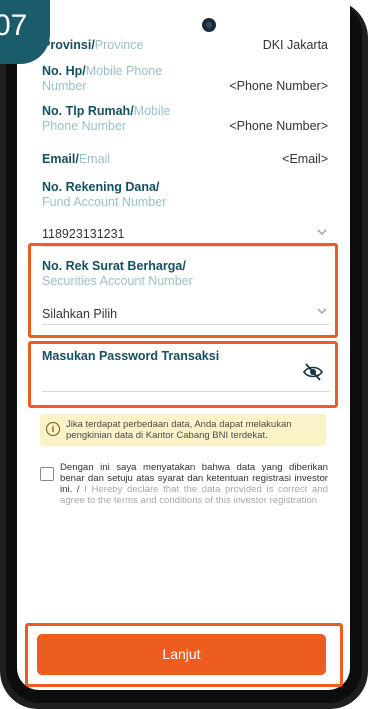  I want to click on province-value: DKI Jakarta, so click(295, 45).